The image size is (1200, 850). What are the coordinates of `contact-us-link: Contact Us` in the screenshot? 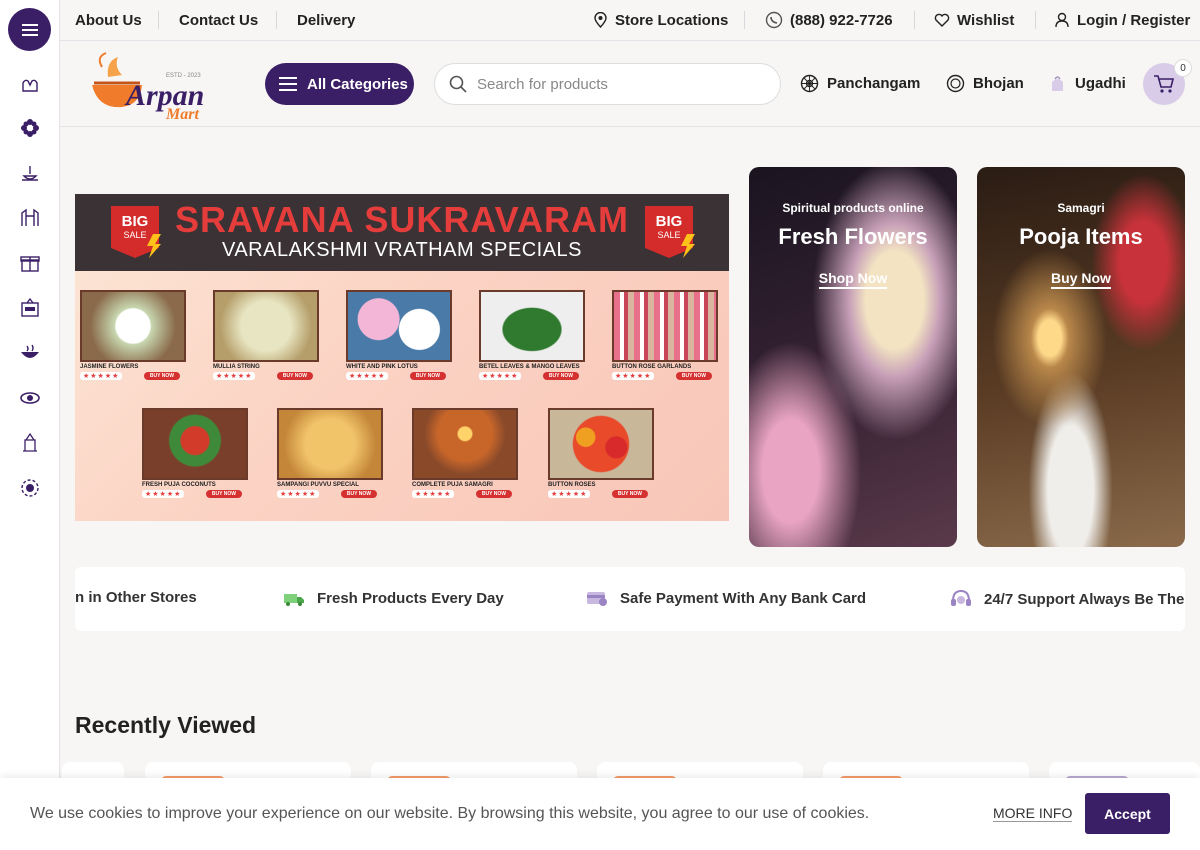 It's located at (218, 20).